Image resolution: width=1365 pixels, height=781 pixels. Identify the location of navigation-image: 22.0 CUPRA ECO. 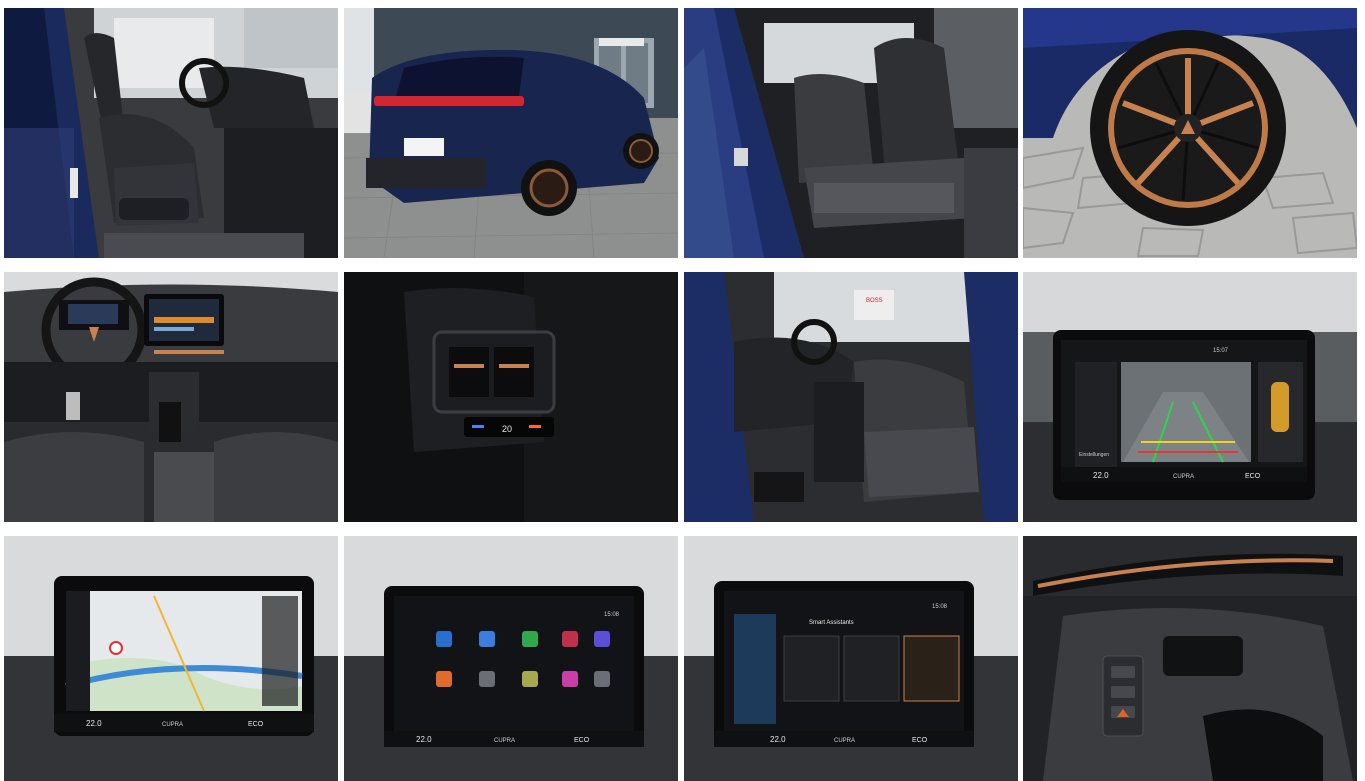
(171, 658).